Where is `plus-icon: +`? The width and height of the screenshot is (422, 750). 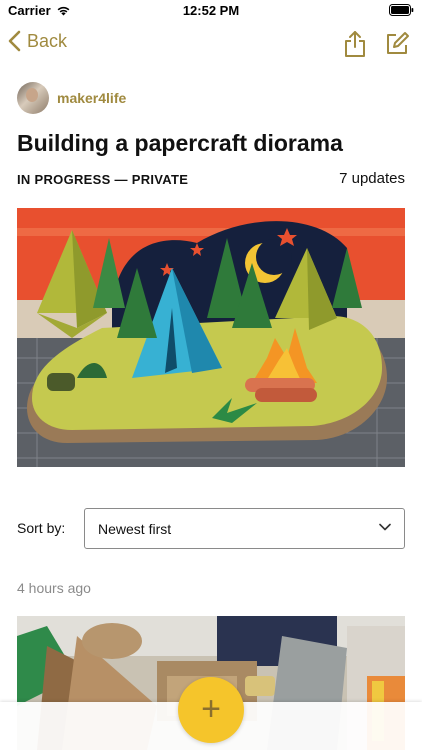
plus-icon: + is located at coordinates (211, 709).